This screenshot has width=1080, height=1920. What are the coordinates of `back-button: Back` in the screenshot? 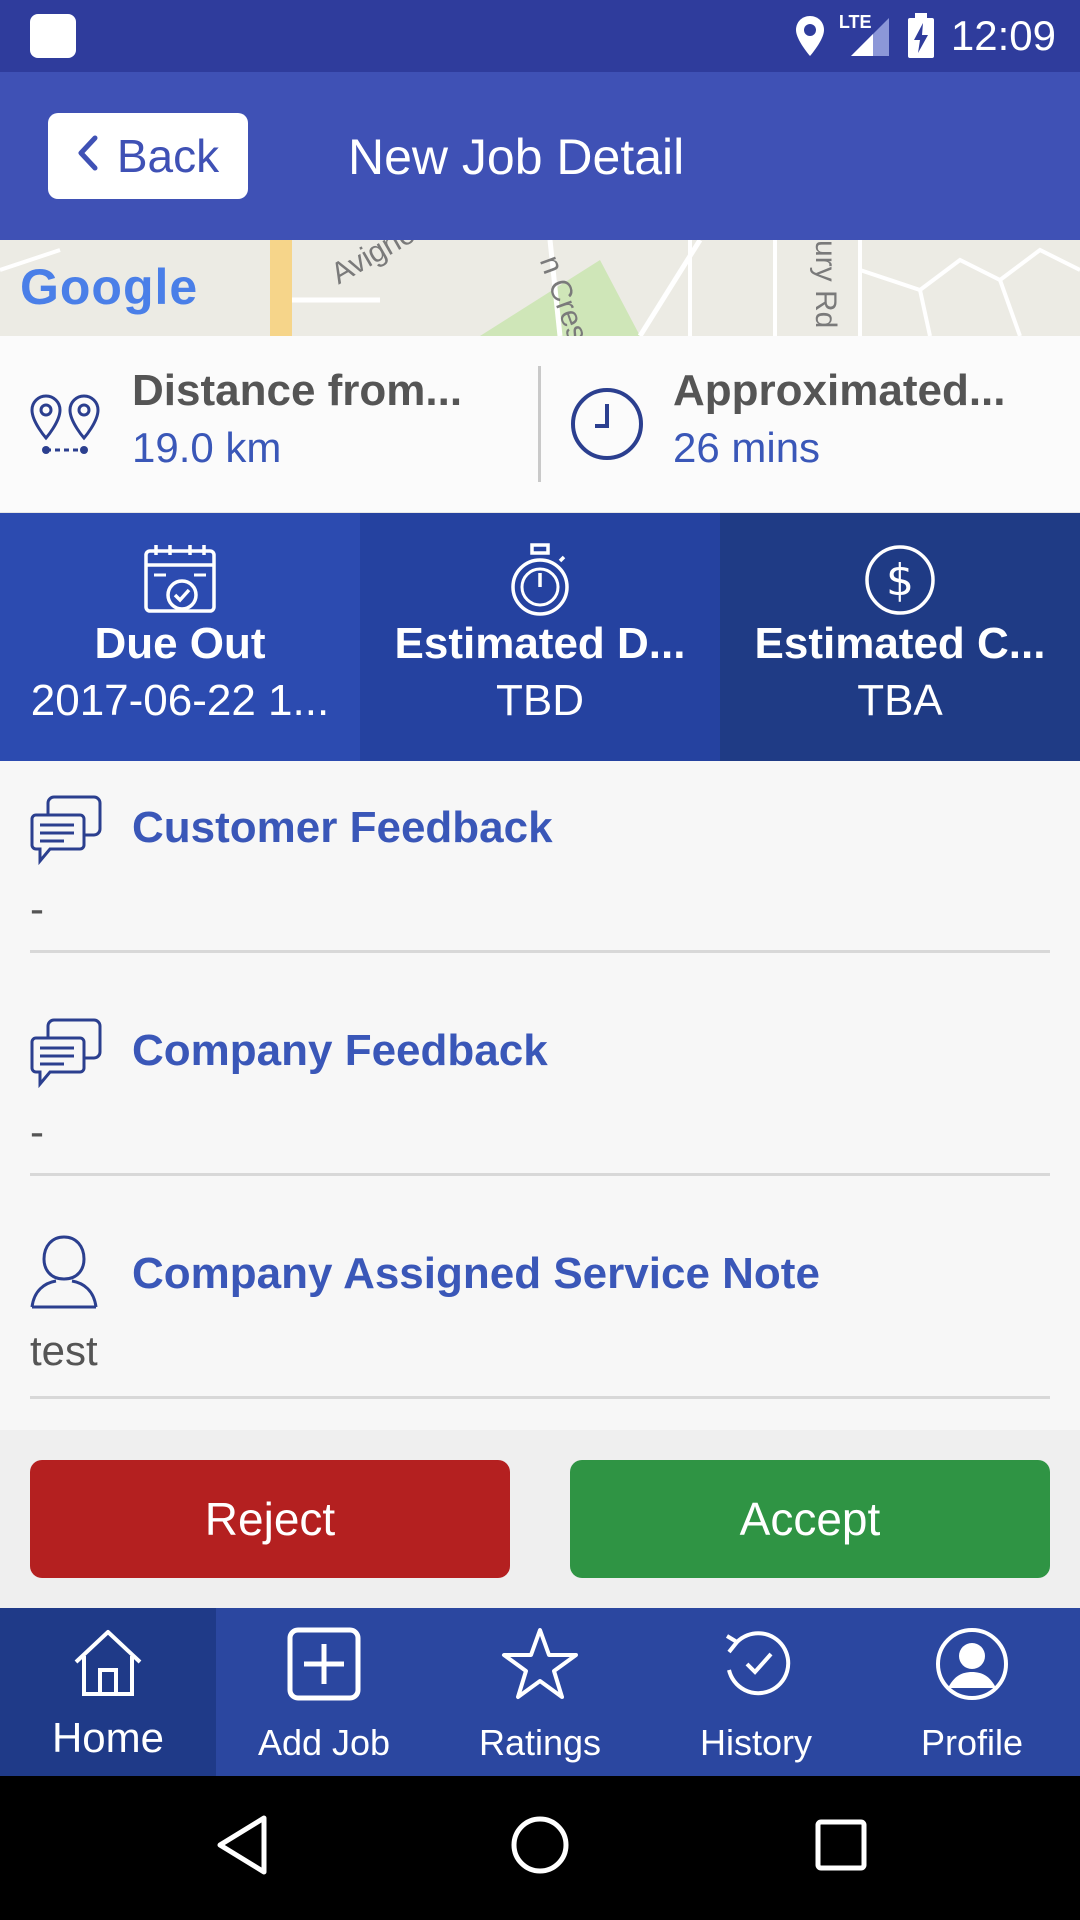 It's located at (148, 156).